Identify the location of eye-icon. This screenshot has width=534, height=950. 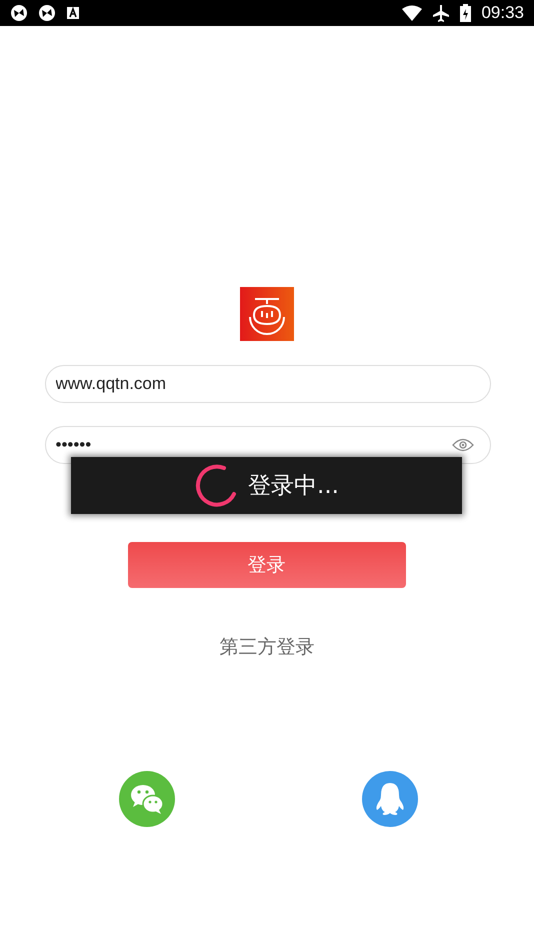
(463, 445).